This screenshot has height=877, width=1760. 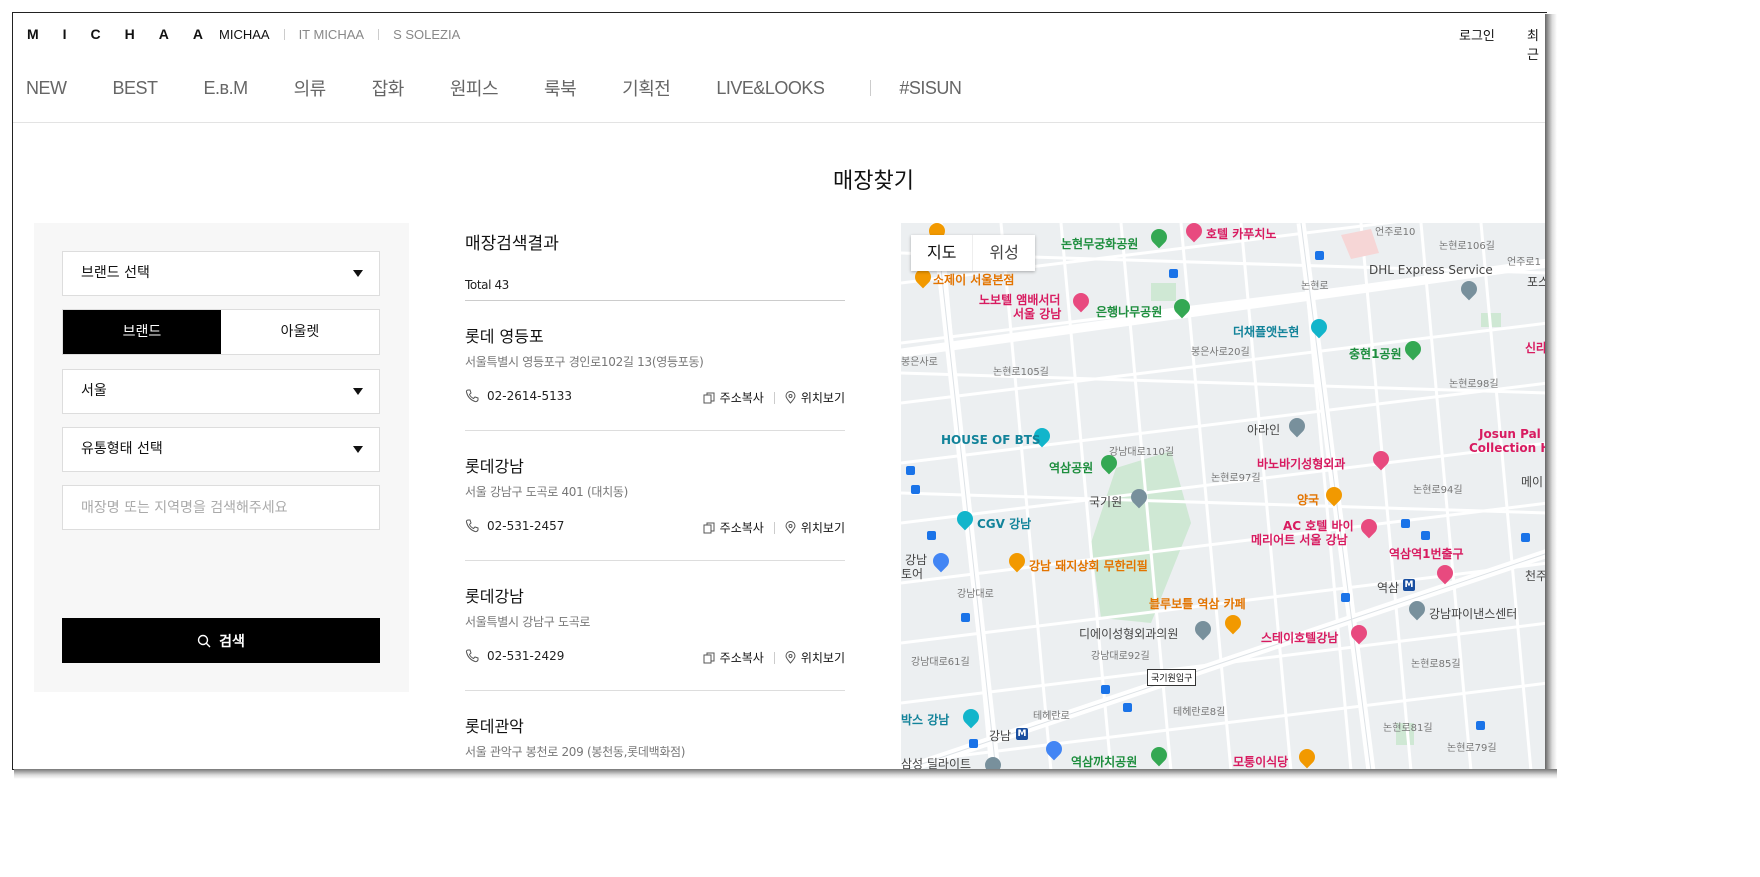 I want to click on login-link: 로그인, so click(x=1477, y=34).